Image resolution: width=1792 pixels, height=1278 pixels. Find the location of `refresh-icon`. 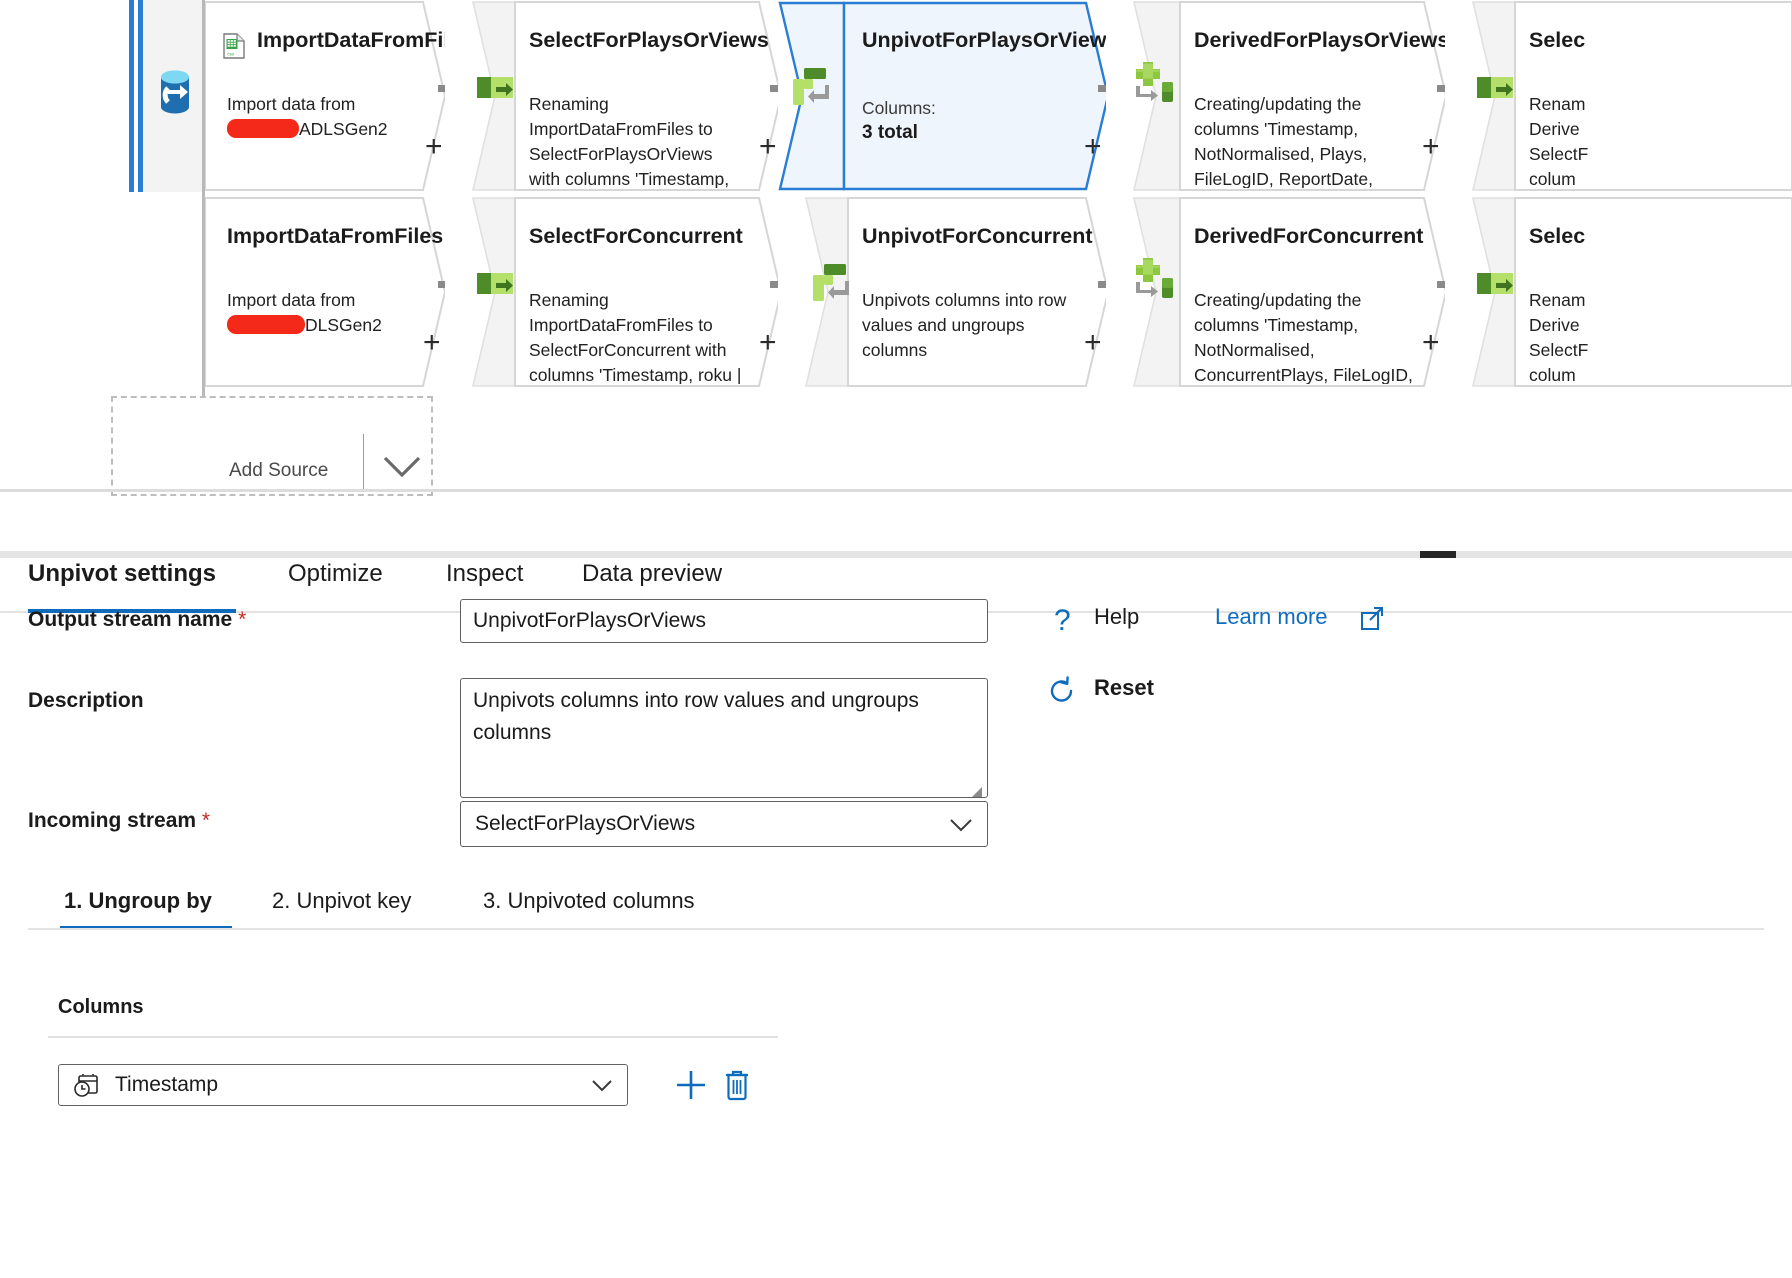

refresh-icon is located at coordinates (1062, 693).